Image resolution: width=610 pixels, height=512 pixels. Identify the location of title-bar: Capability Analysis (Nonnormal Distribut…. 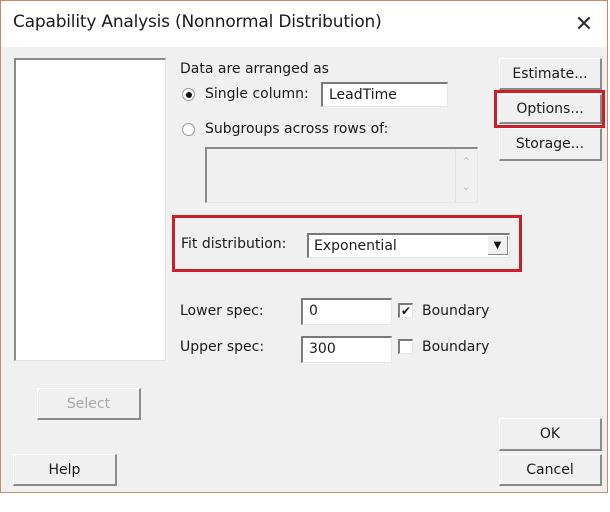
(304, 24).